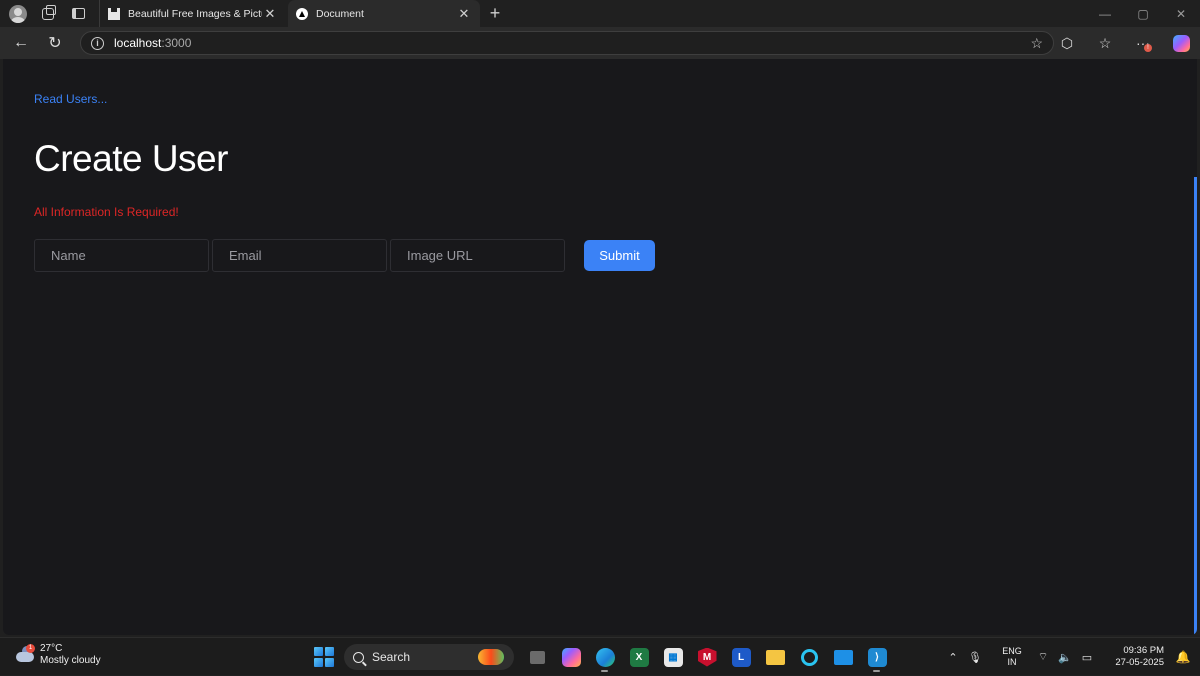  What do you see at coordinates (809, 657) in the screenshot?
I see `alexa-icon` at bounding box center [809, 657].